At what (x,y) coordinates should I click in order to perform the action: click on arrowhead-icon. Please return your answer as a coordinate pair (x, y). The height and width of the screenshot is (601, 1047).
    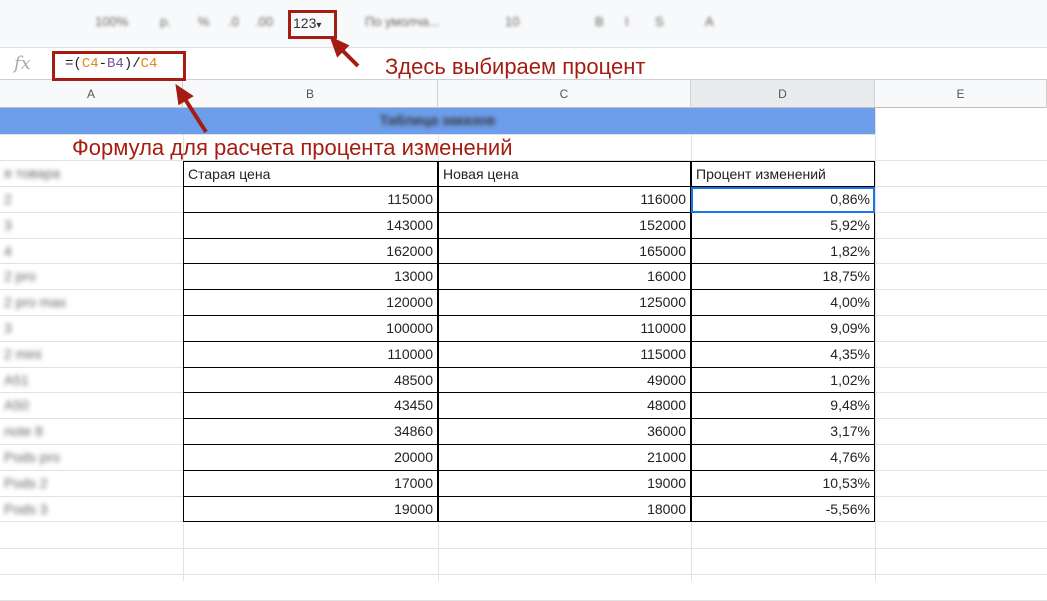
    Looking at the image, I should click on (184, 94).